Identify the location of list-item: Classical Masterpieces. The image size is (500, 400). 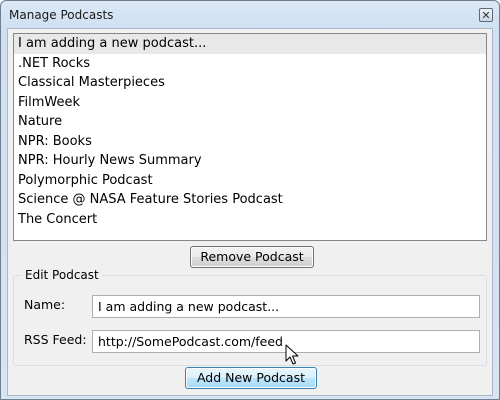
(250, 83).